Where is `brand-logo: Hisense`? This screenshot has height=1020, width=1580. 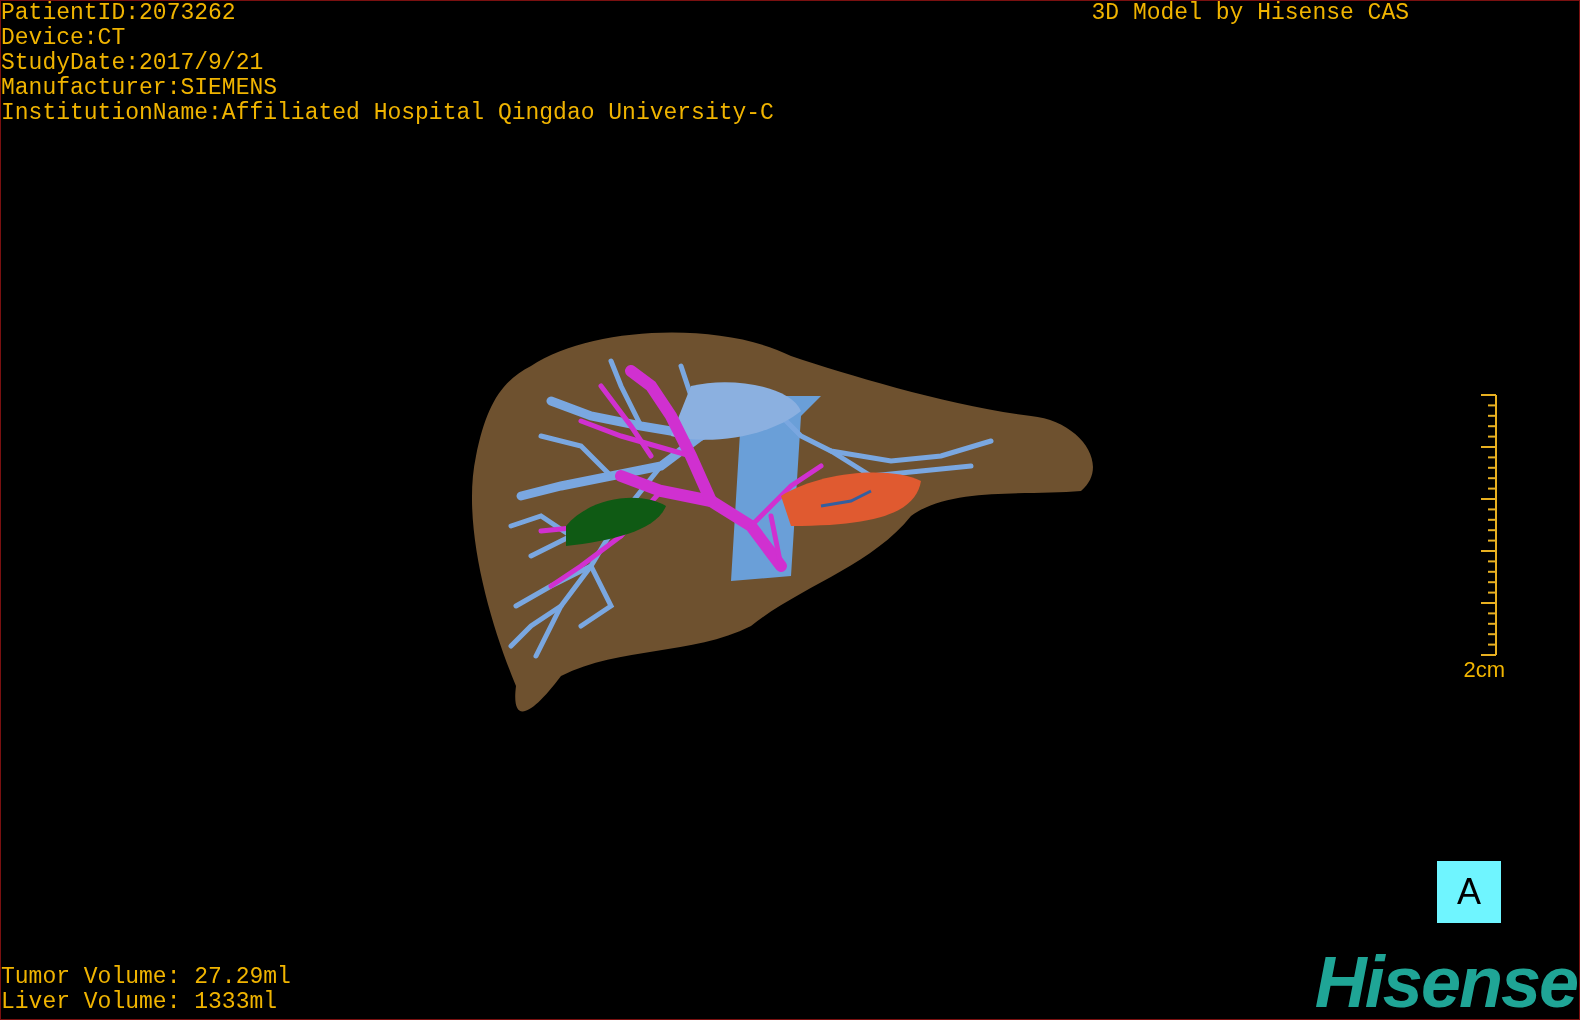
brand-logo: Hisense is located at coordinates (1445, 982).